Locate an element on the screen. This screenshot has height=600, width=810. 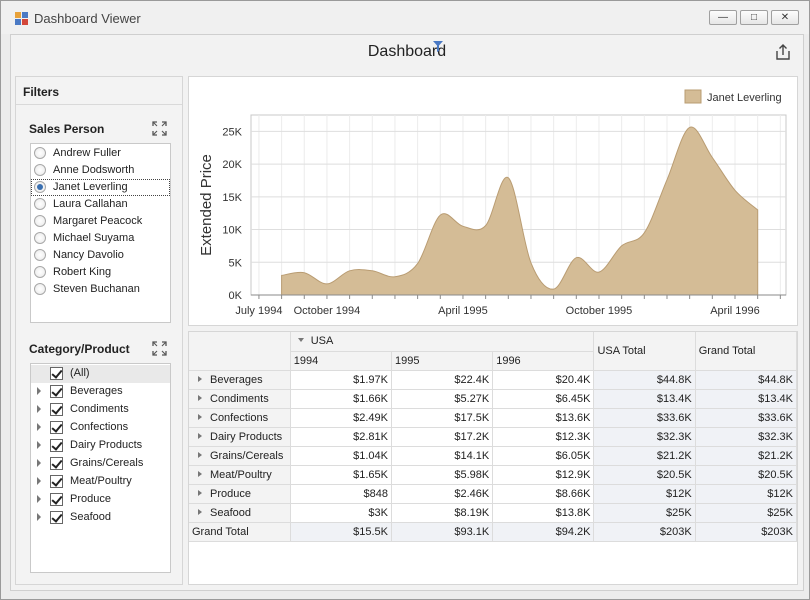
x-tick-label: October 1995 is located at coordinates (599, 311).